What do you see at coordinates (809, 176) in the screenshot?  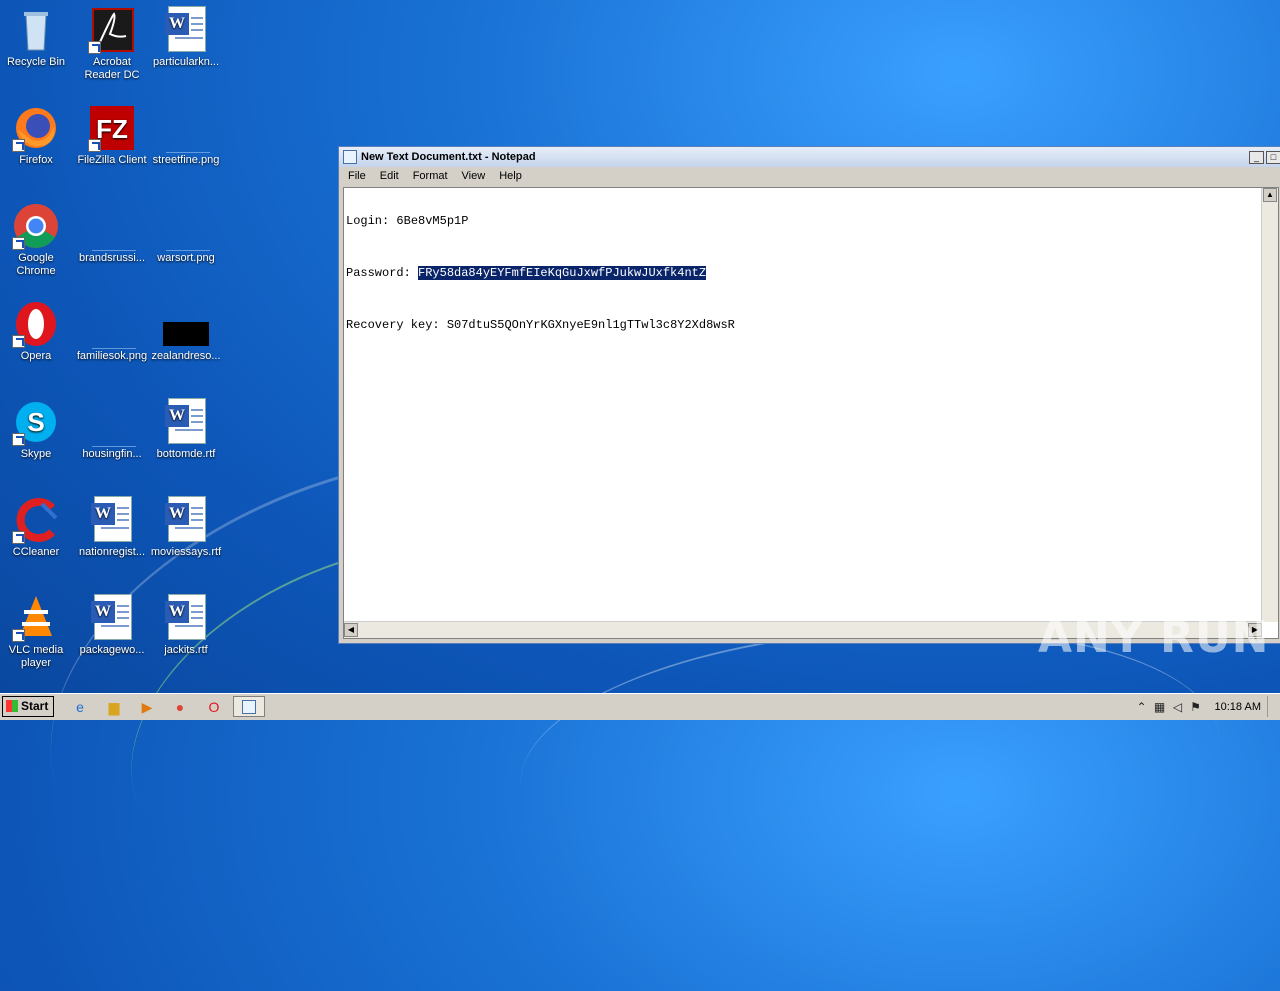 I see `menu-bar: File Edit Format View Help` at bounding box center [809, 176].